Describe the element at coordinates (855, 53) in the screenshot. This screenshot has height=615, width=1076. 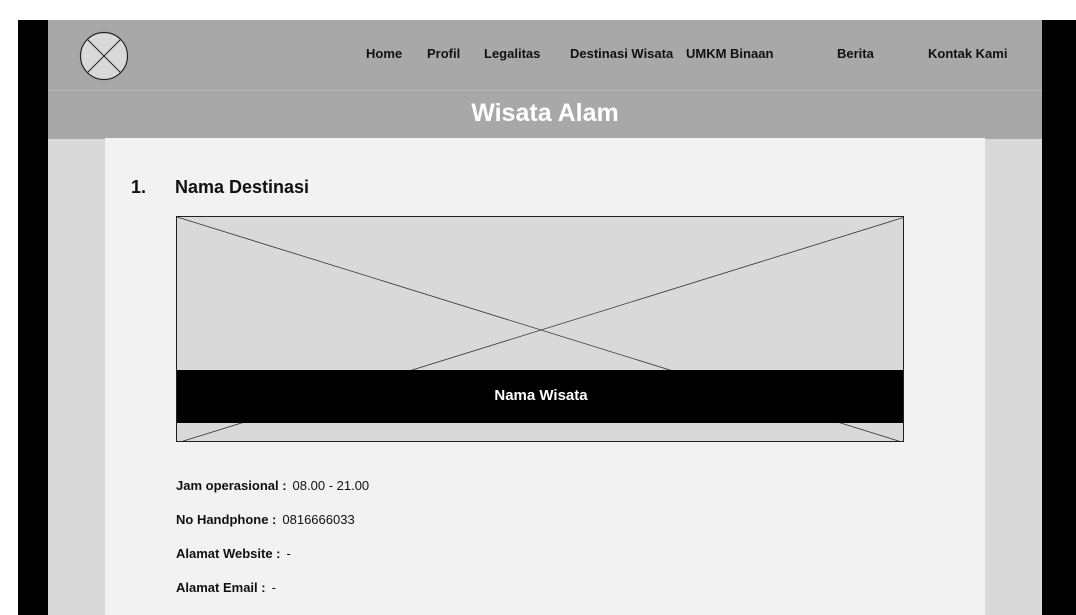
I see `nav-berita: Berita` at that location.